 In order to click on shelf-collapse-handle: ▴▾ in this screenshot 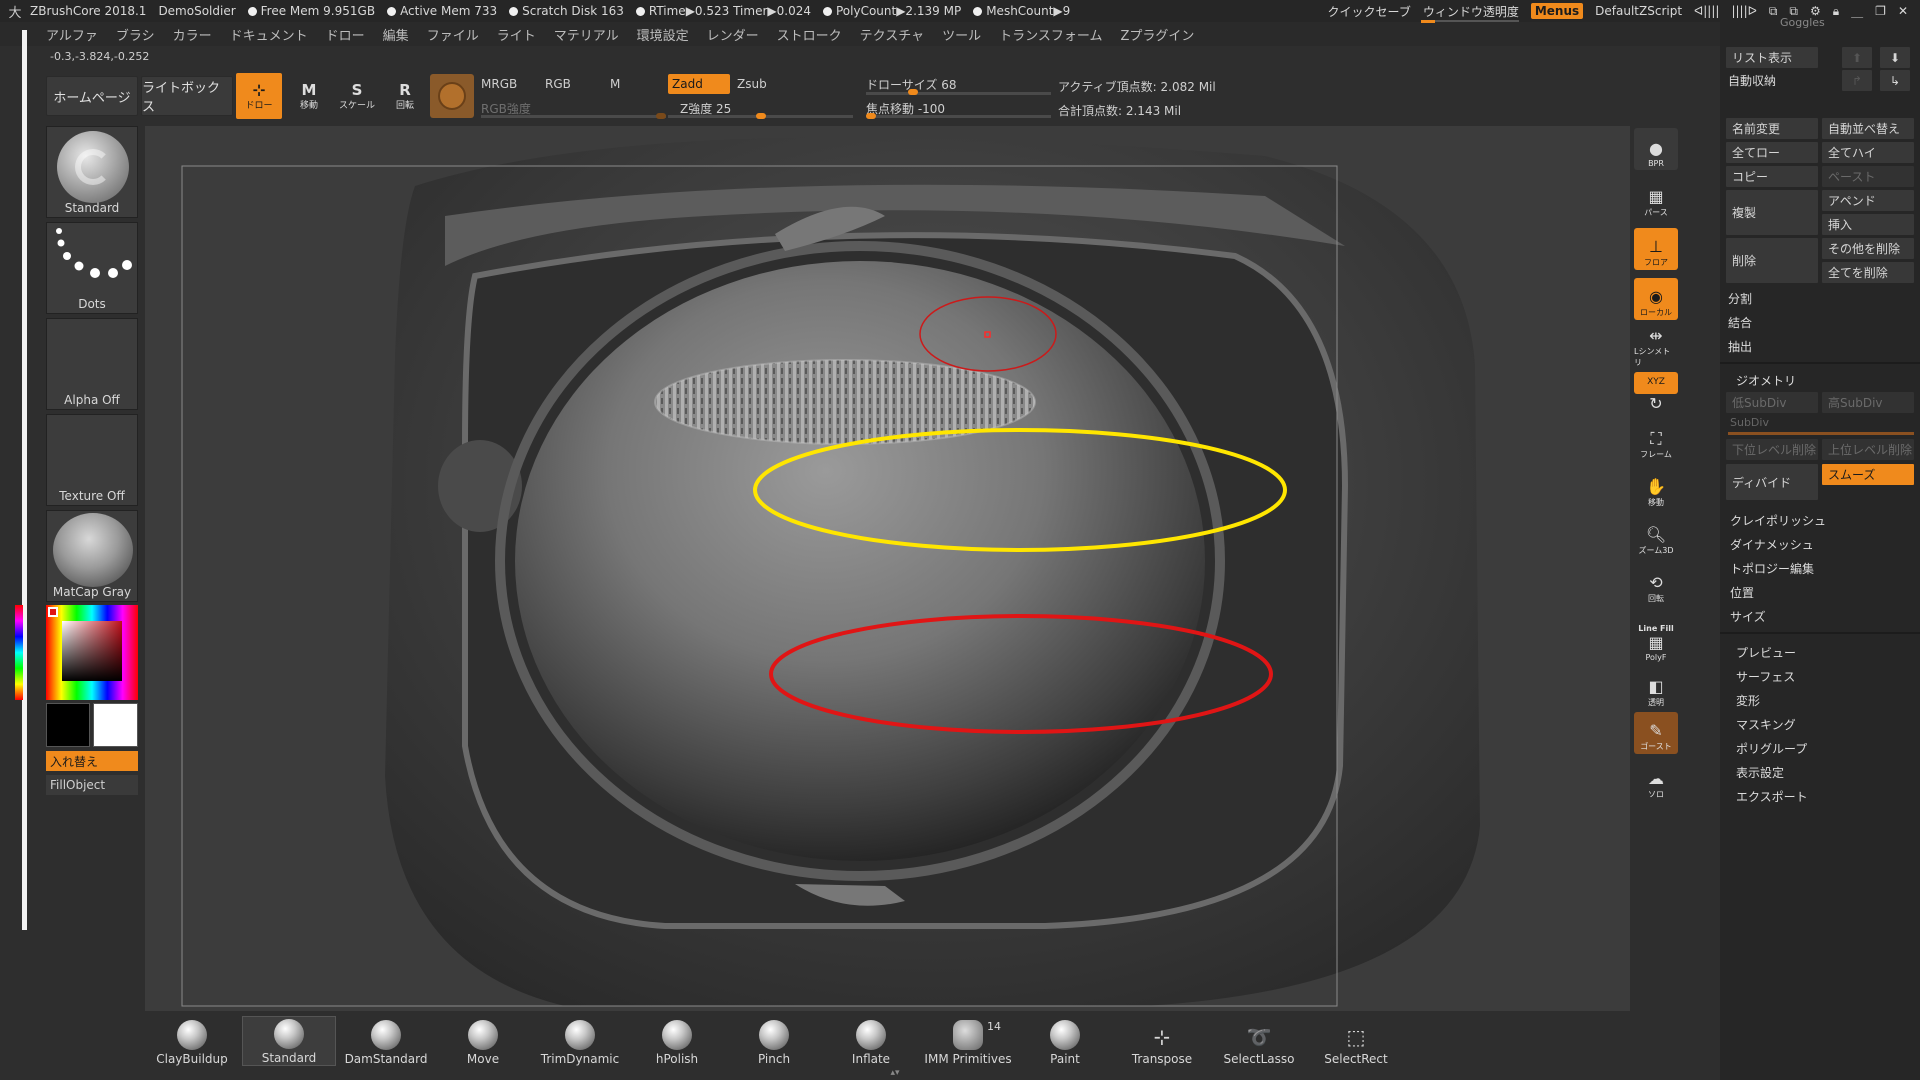, I will do `click(895, 1073)`.